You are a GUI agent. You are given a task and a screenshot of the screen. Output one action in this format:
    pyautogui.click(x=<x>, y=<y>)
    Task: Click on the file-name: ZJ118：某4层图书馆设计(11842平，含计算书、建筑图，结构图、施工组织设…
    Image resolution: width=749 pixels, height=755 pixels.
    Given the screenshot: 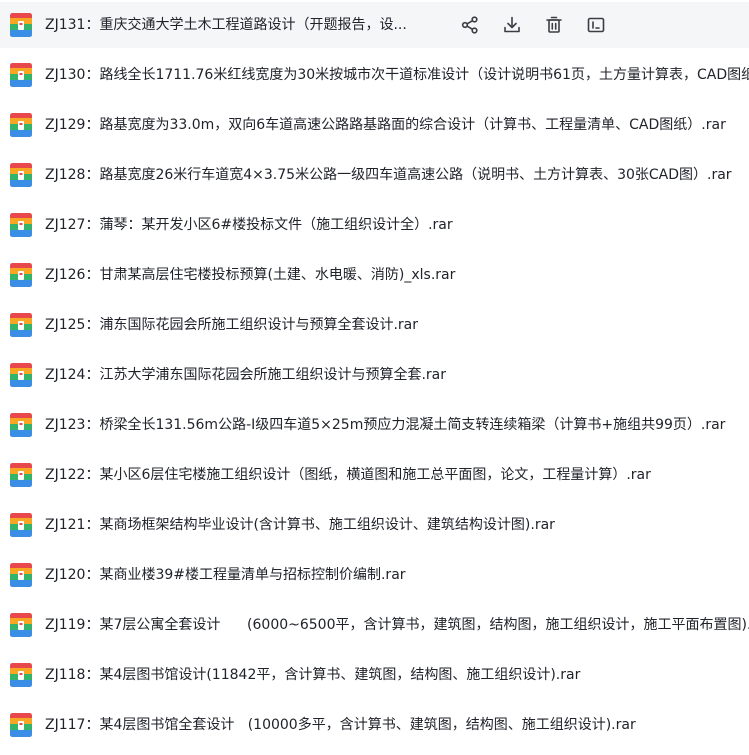 What is the action you would take?
    pyautogui.click(x=313, y=675)
    